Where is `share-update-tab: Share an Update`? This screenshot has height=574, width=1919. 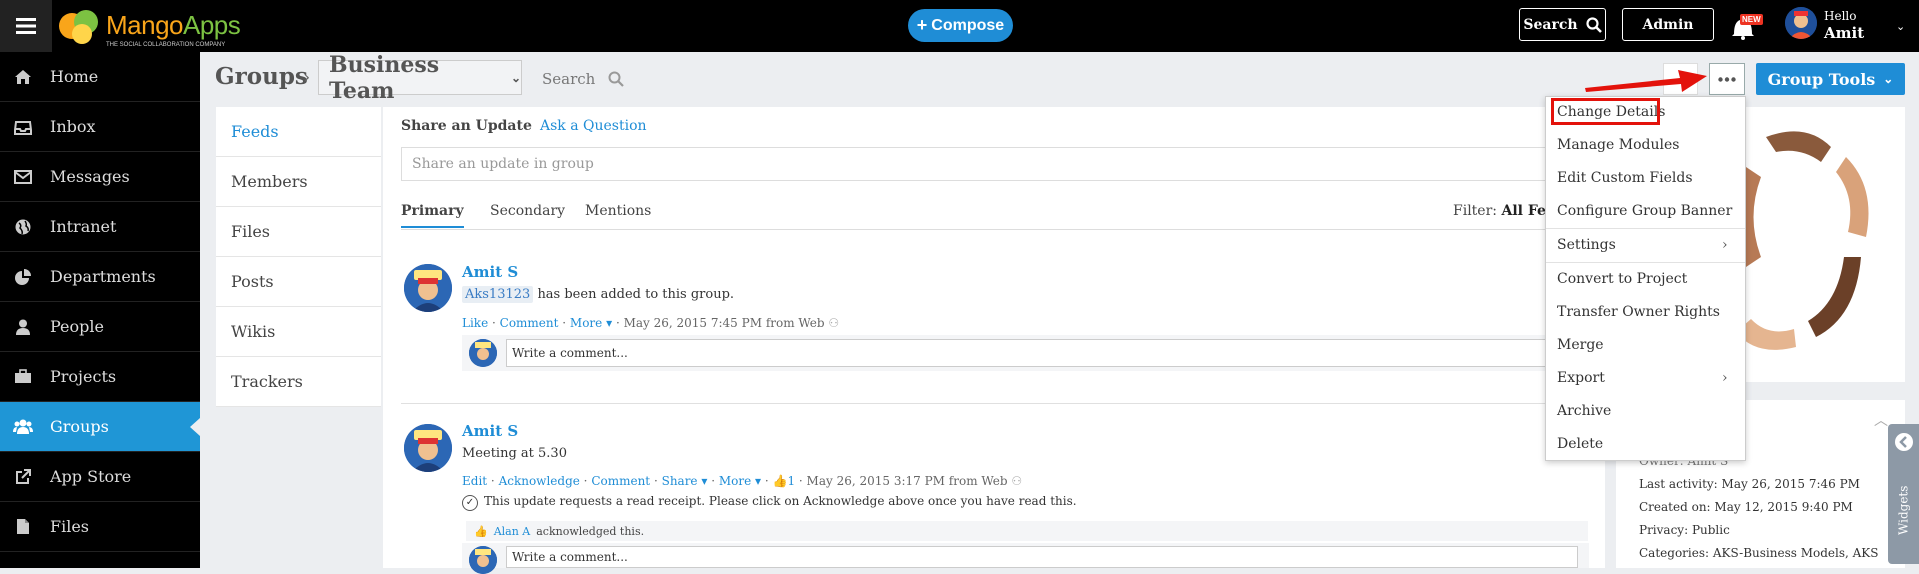 share-update-tab: Share an Update is located at coordinates (466, 126).